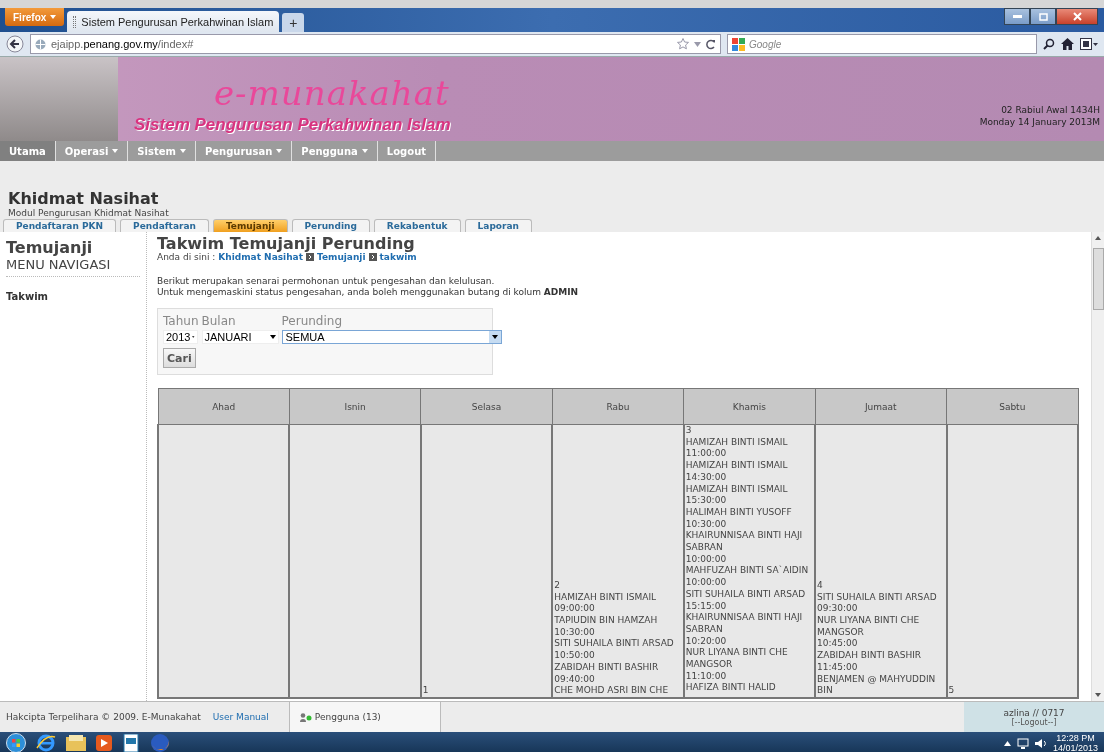 This screenshot has height=752, width=1104. Describe the element at coordinates (486, 561) in the screenshot. I see `calendar-day-cell: 1` at that location.